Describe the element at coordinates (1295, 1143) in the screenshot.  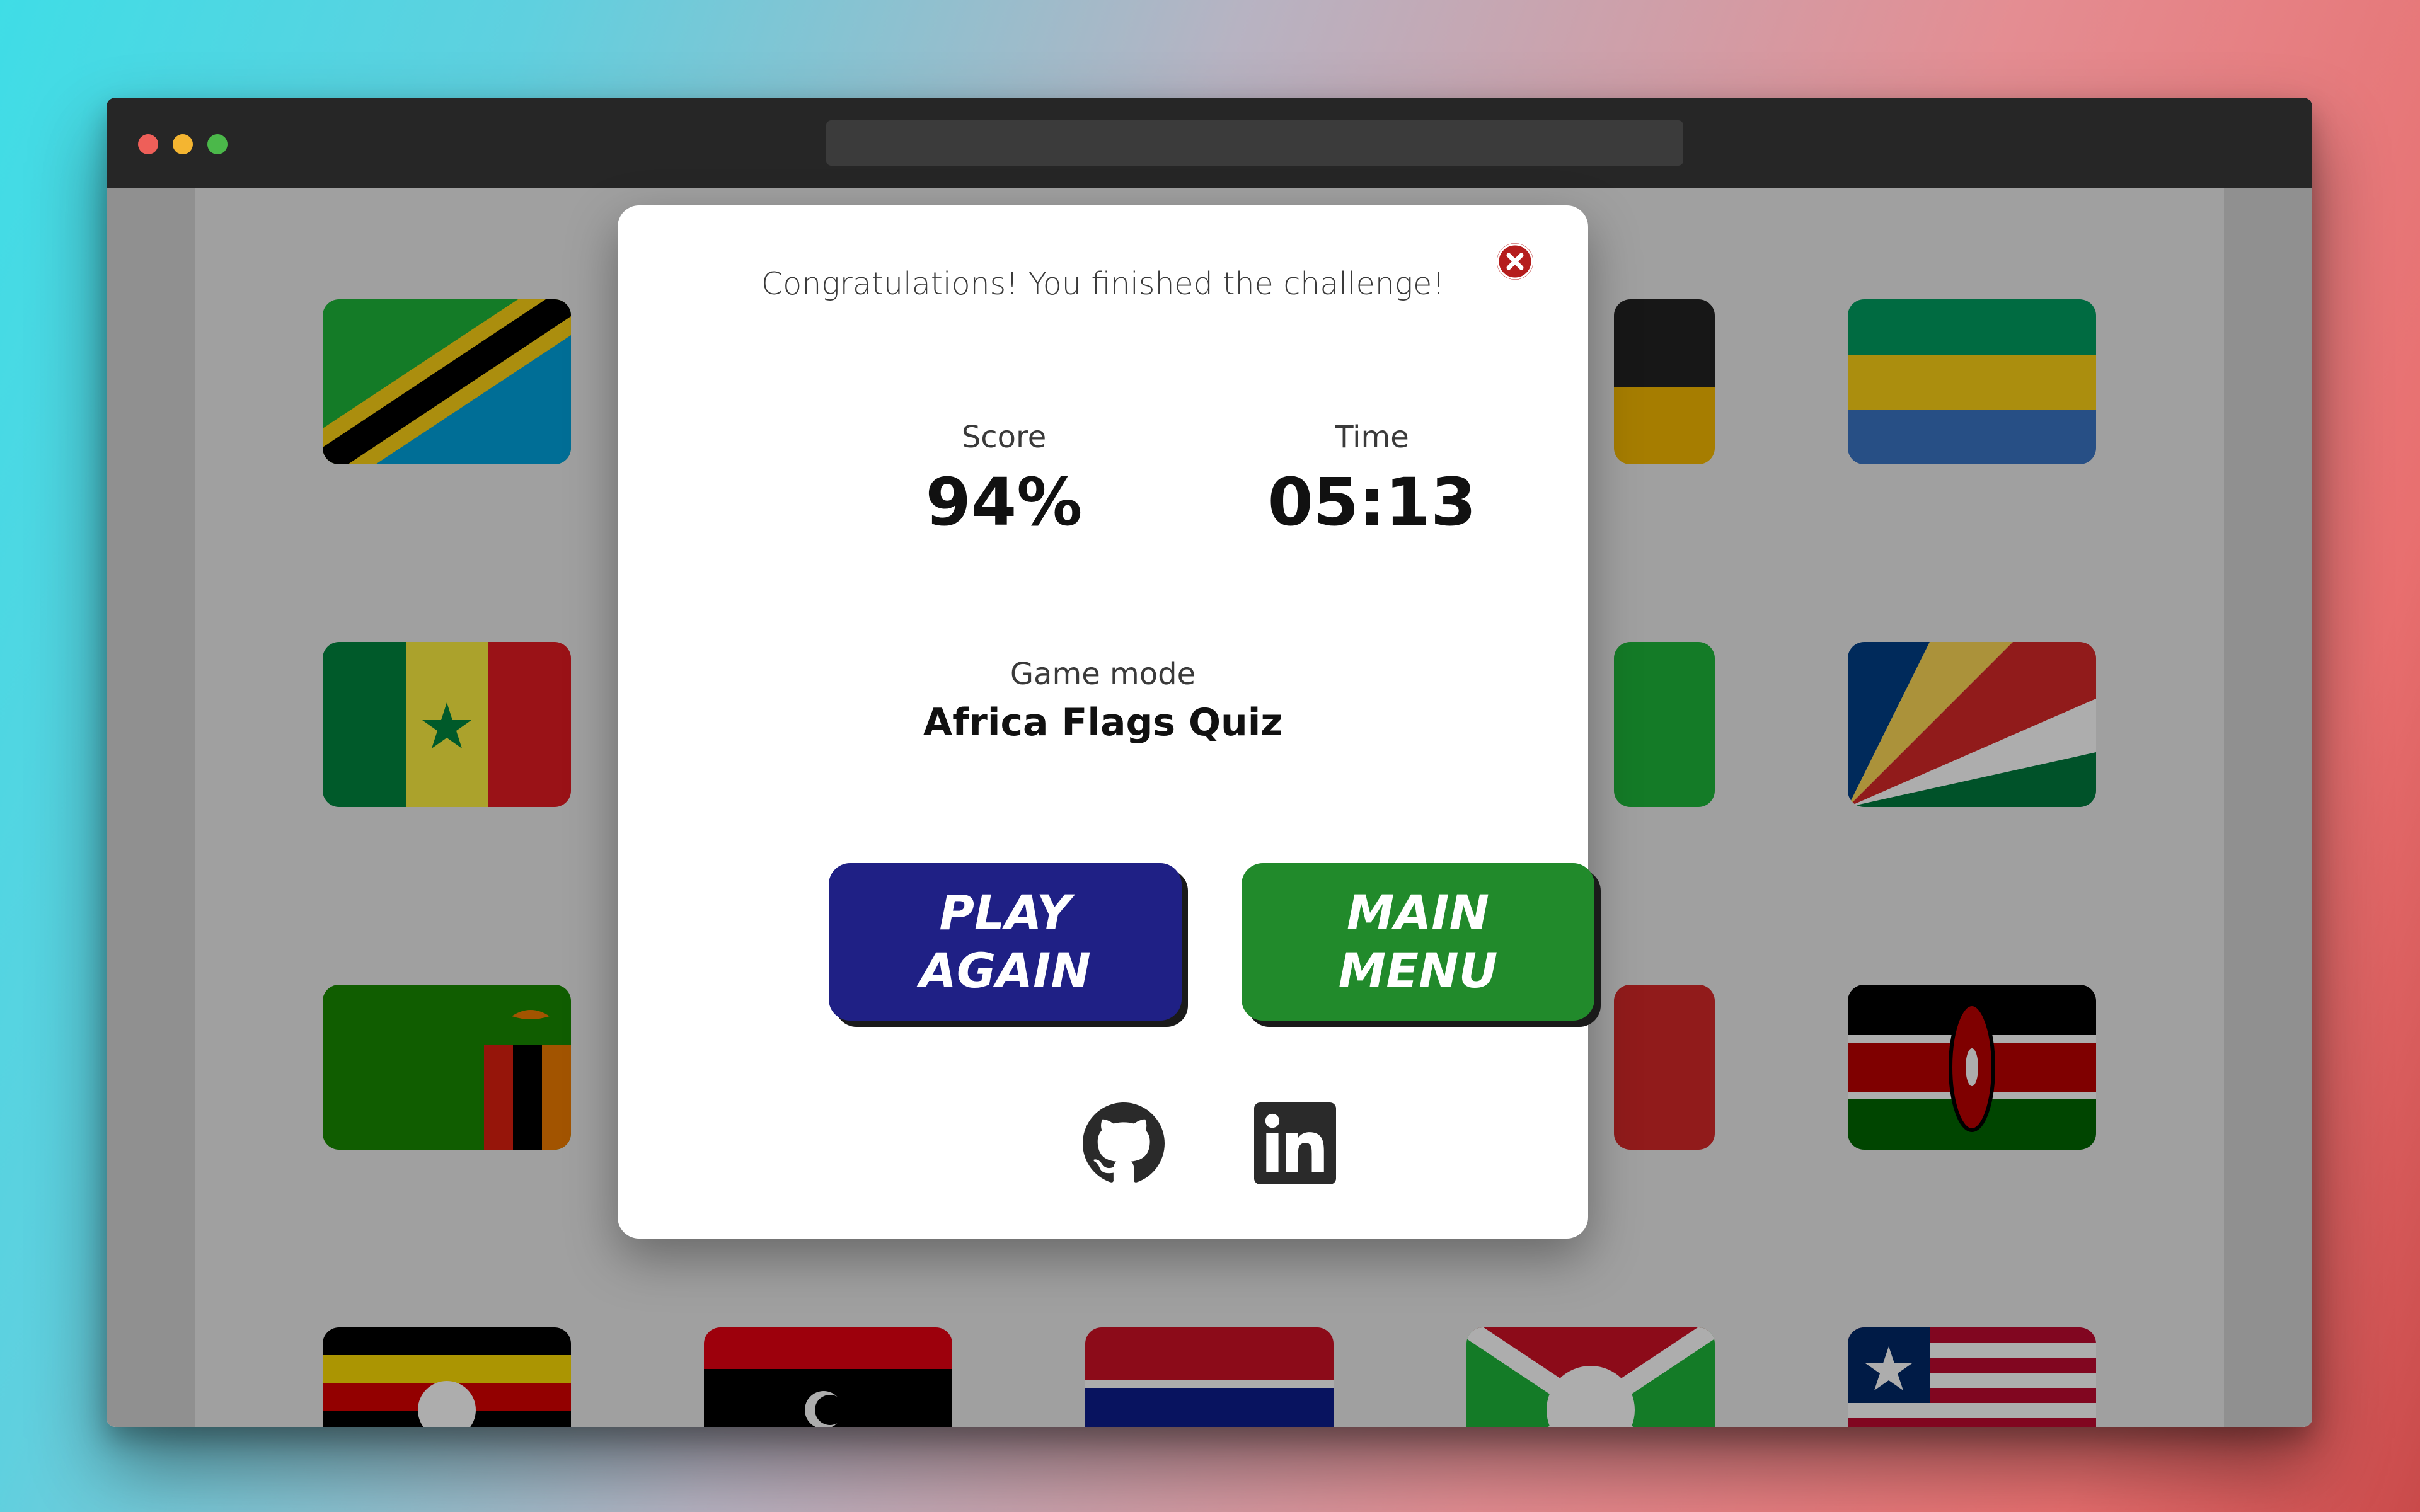
I see `linkedin-icon` at that location.